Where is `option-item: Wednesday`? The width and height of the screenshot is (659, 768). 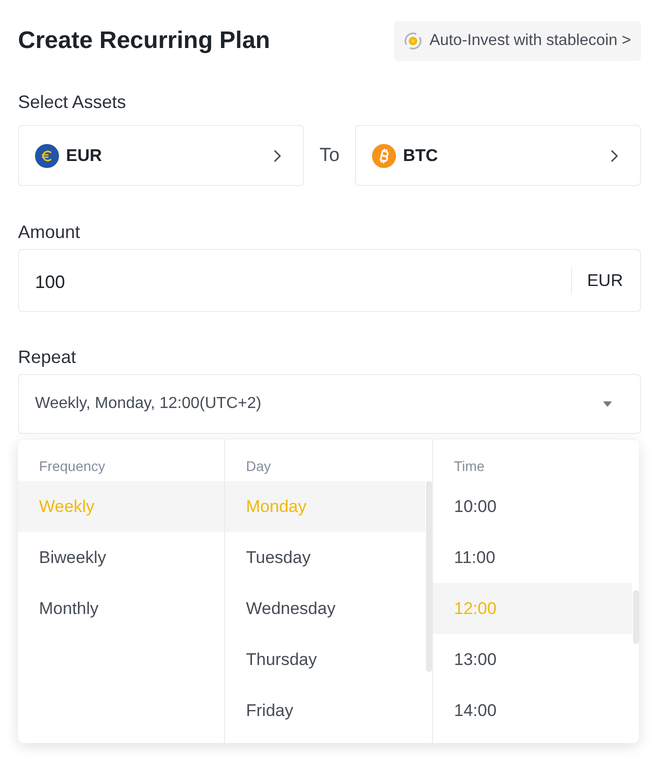 option-item: Wednesday is located at coordinates (325, 608).